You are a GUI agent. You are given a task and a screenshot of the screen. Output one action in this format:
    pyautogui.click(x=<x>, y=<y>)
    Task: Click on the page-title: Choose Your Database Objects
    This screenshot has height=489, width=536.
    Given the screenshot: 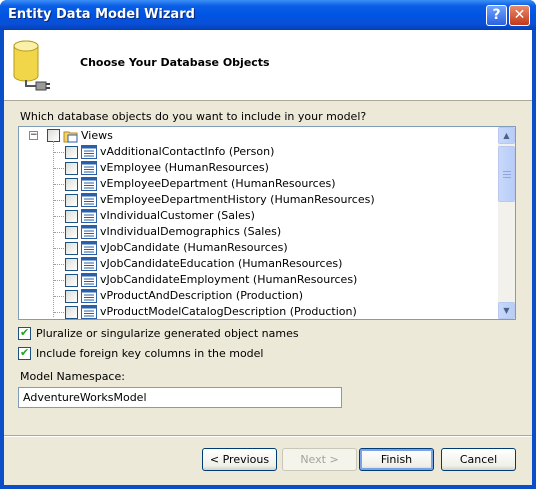 What is the action you would take?
    pyautogui.click(x=175, y=62)
    